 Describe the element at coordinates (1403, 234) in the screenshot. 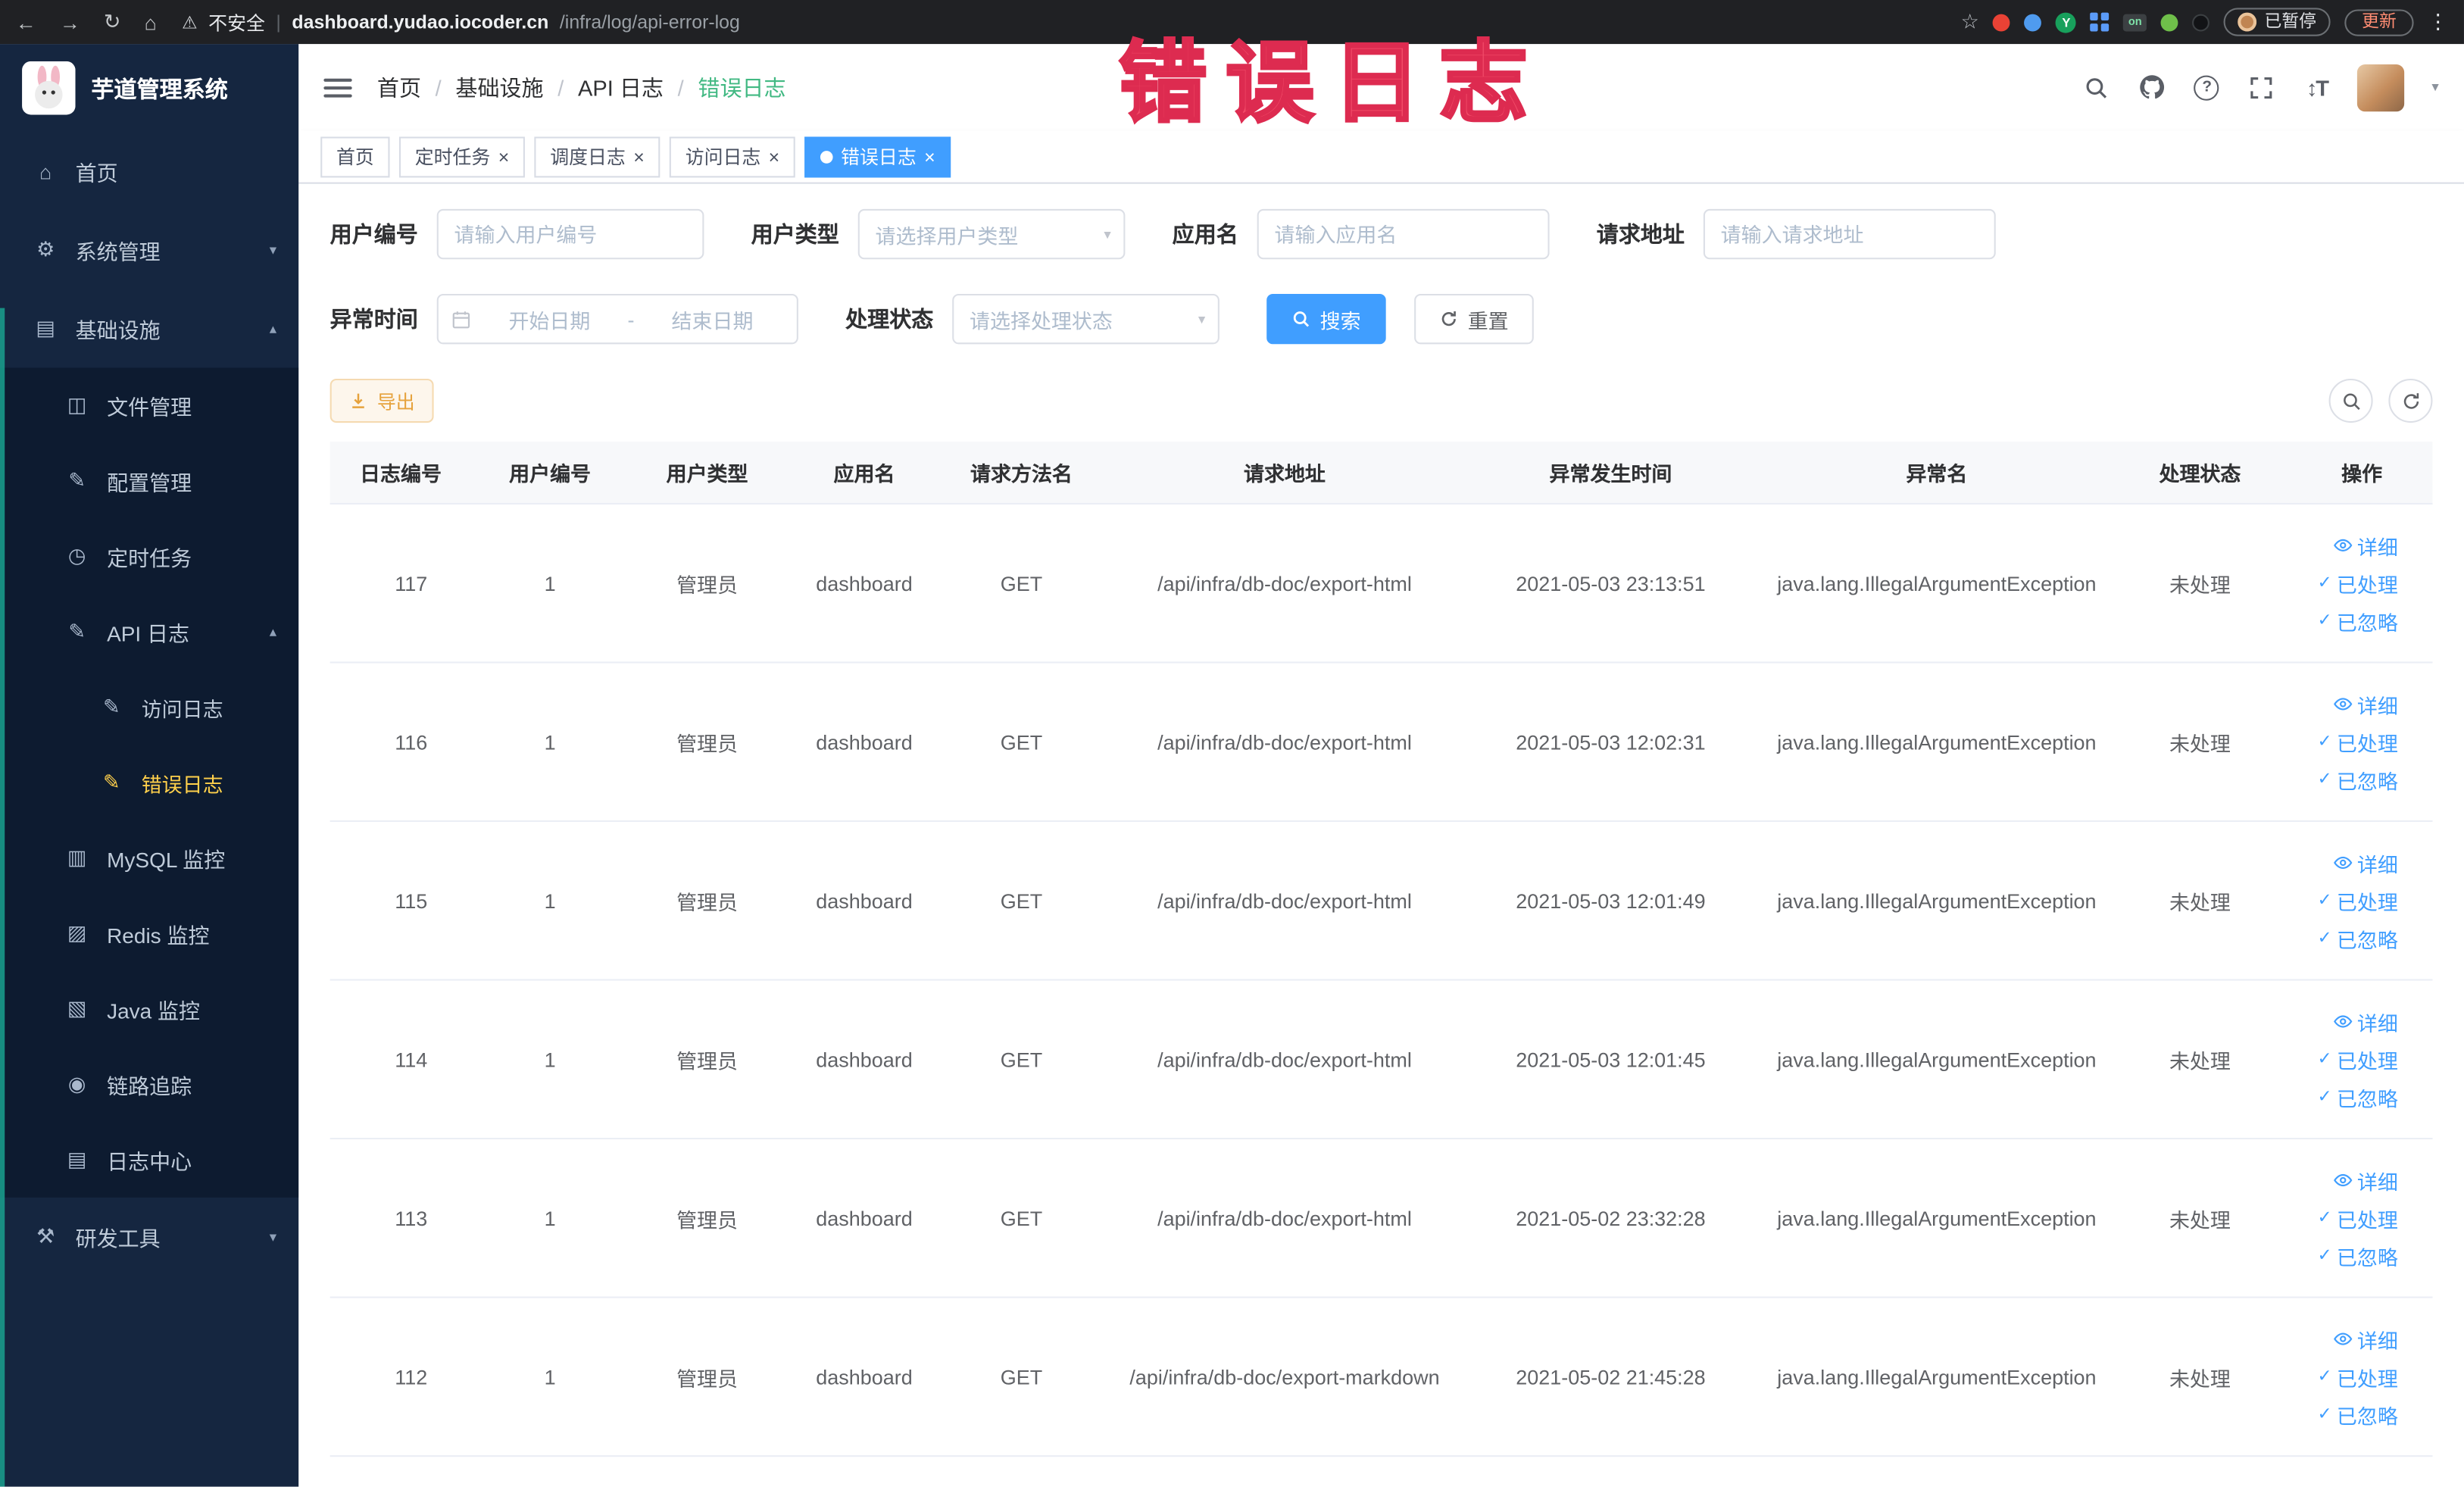

I see `app-name-input` at that location.